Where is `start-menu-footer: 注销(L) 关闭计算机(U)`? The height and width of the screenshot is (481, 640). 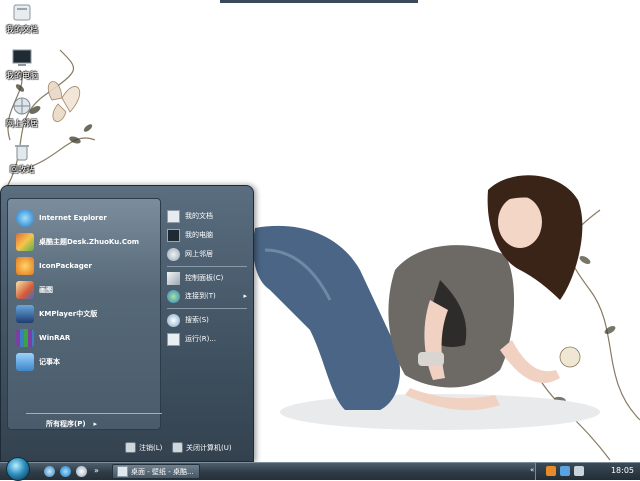 start-menu-footer: 注销(L) 关闭计算机(U) is located at coordinates (127, 449).